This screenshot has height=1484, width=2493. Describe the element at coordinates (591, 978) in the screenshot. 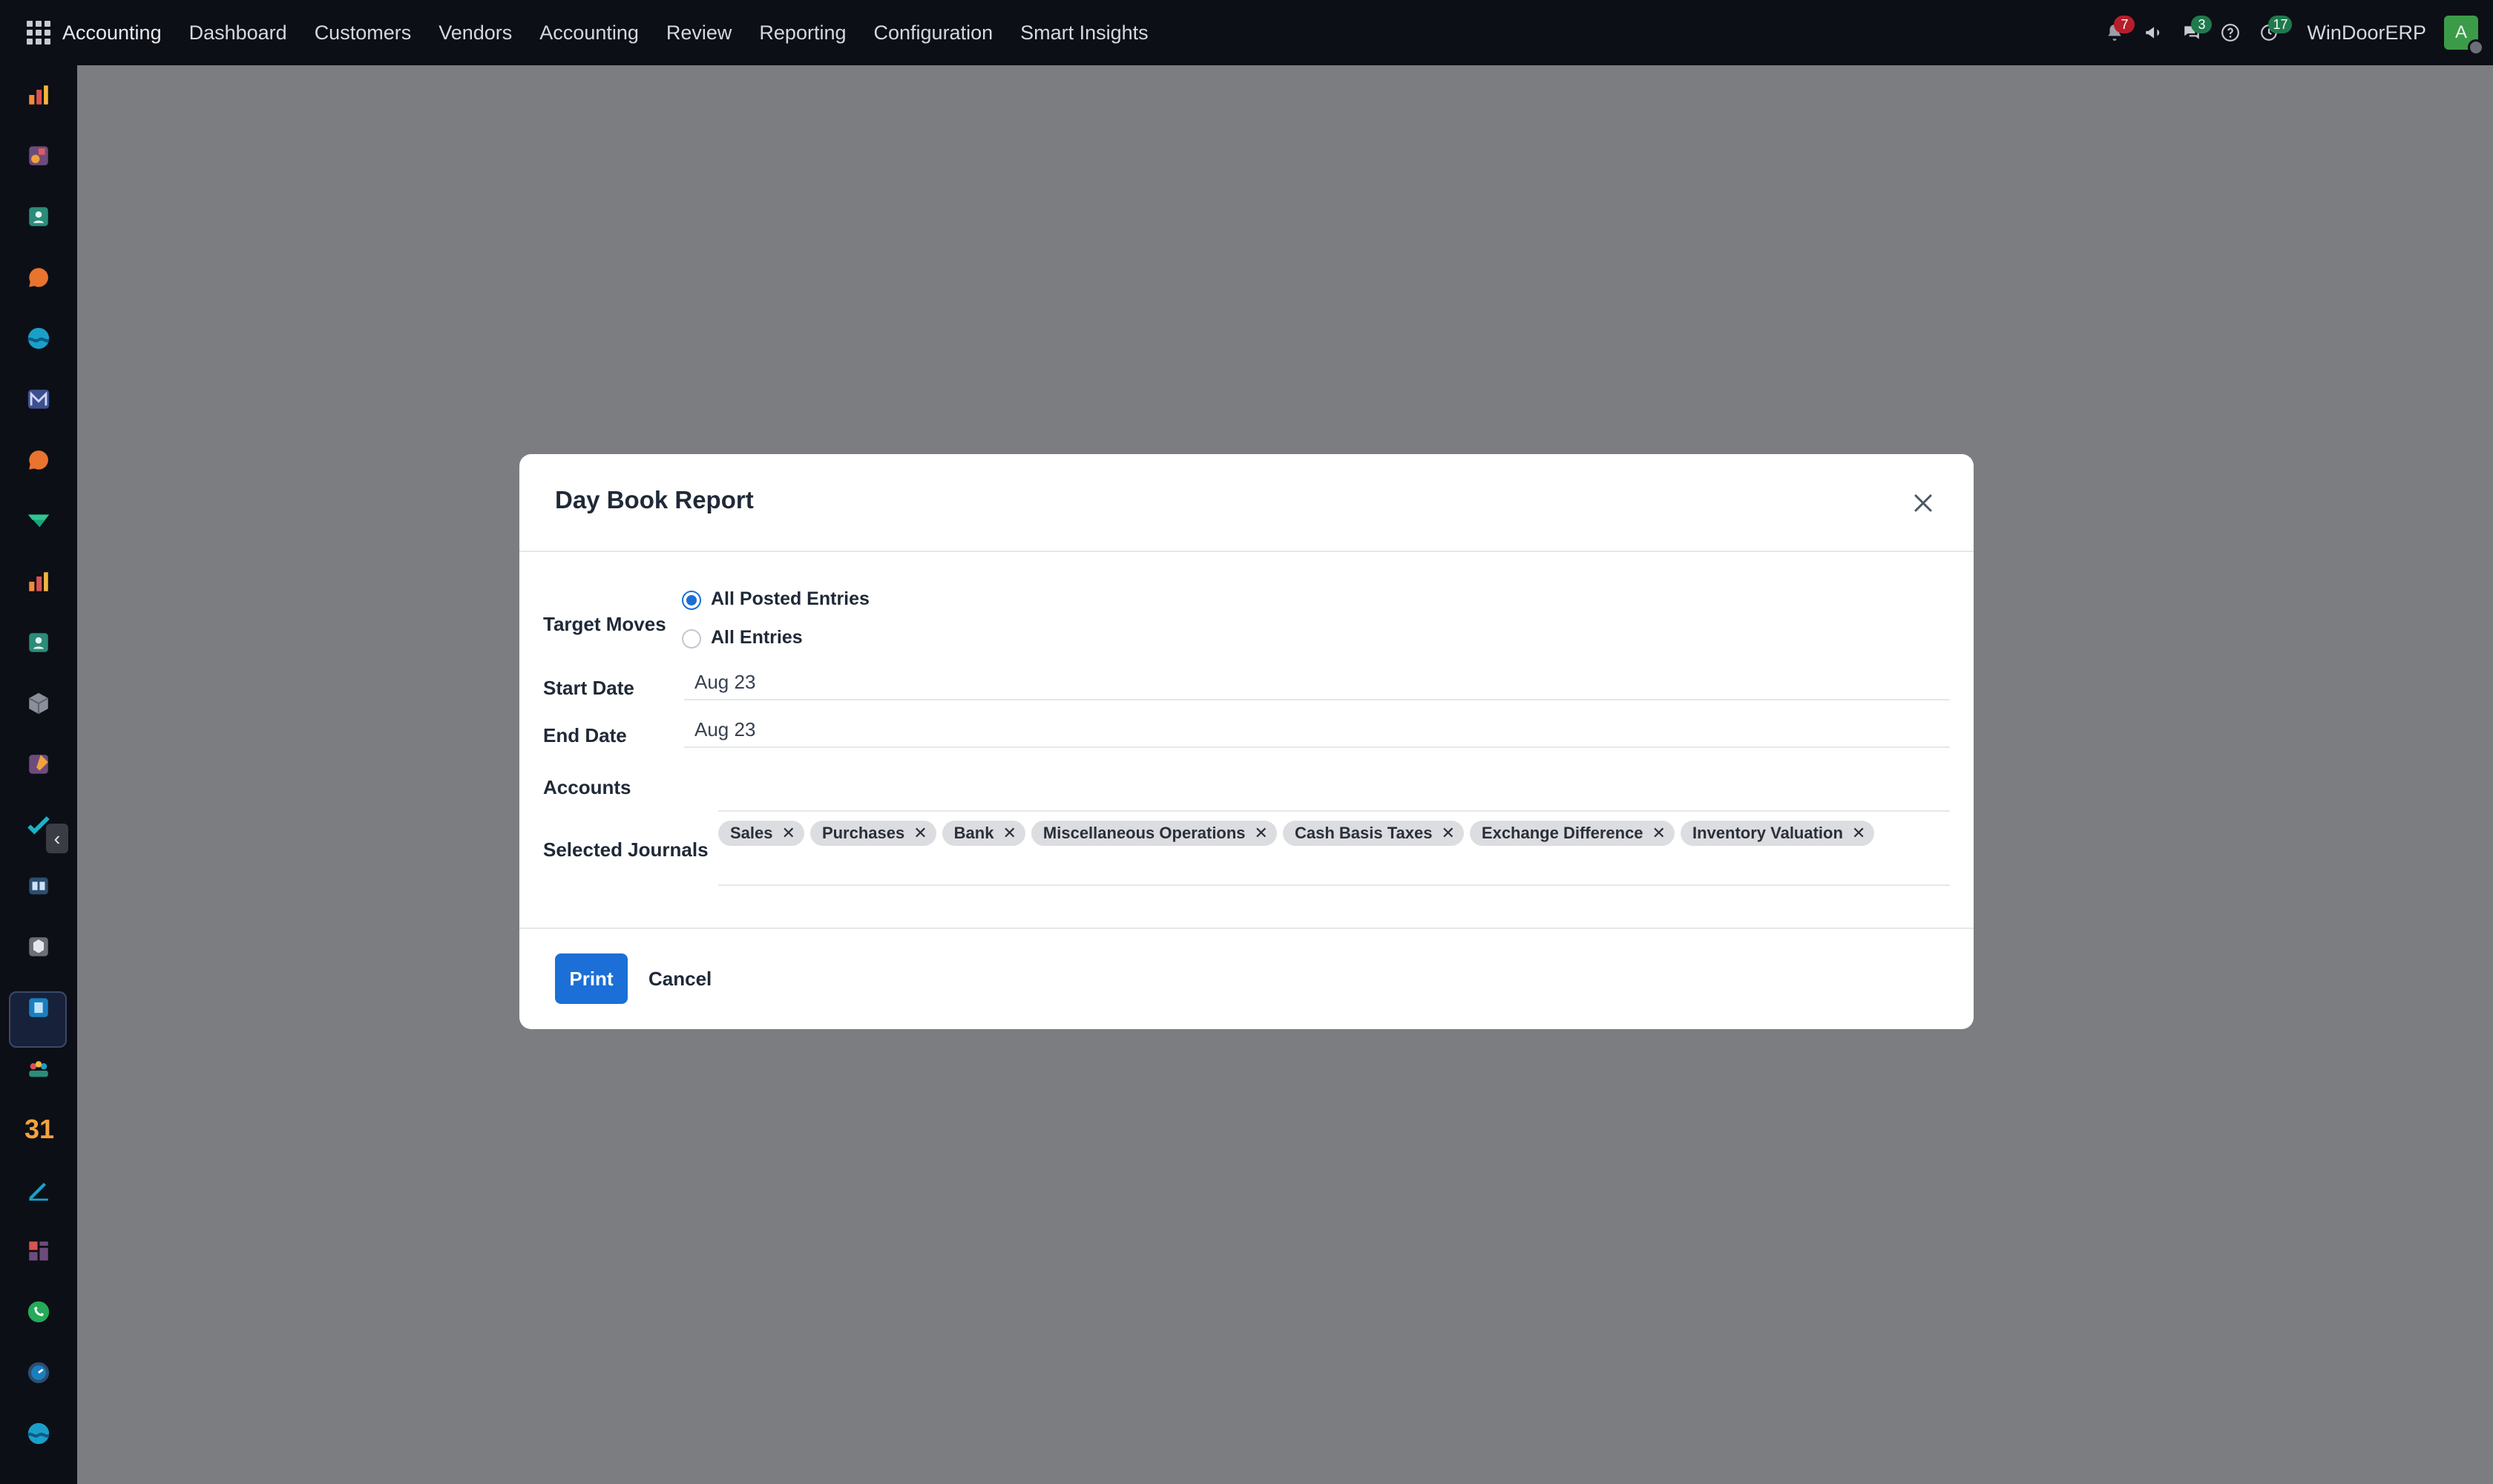

I see `print-button: Print` at that location.